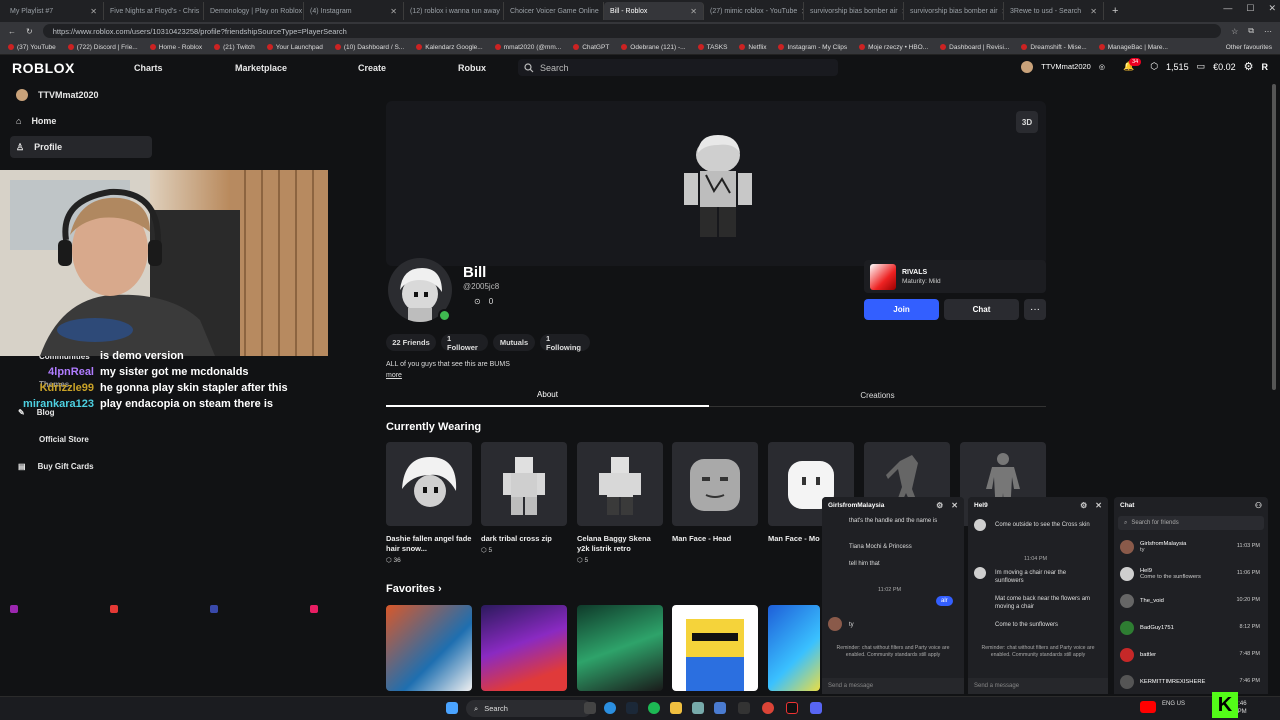 Image resolution: width=1280 pixels, height=720 pixels. I want to click on browser-tab: My Playlist #7 ✕, so click(54, 307).